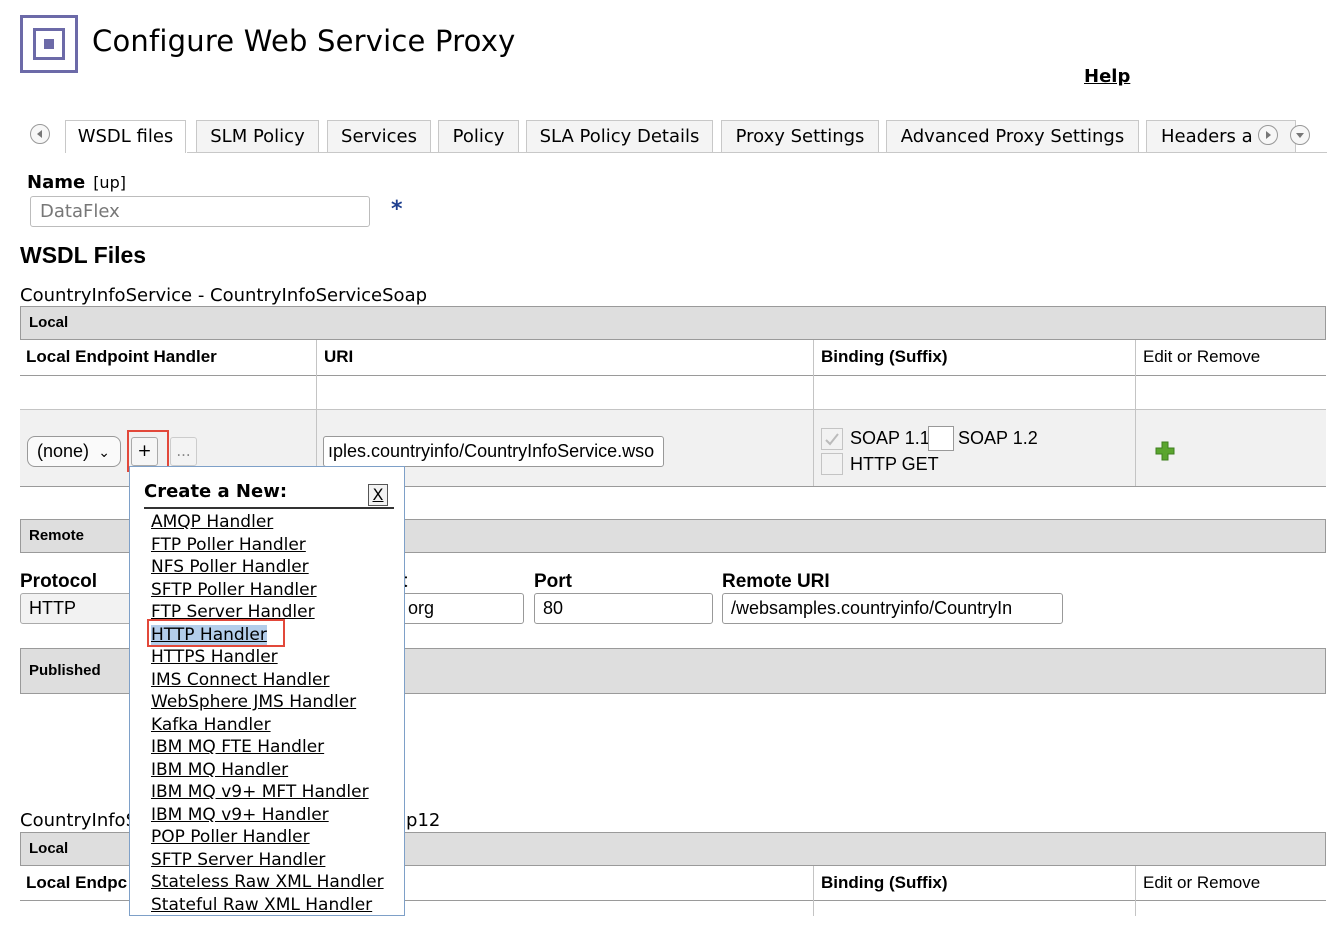 This screenshot has height=932, width=1334. Describe the element at coordinates (109, 182) in the screenshot. I see `name-tag: [up]` at that location.